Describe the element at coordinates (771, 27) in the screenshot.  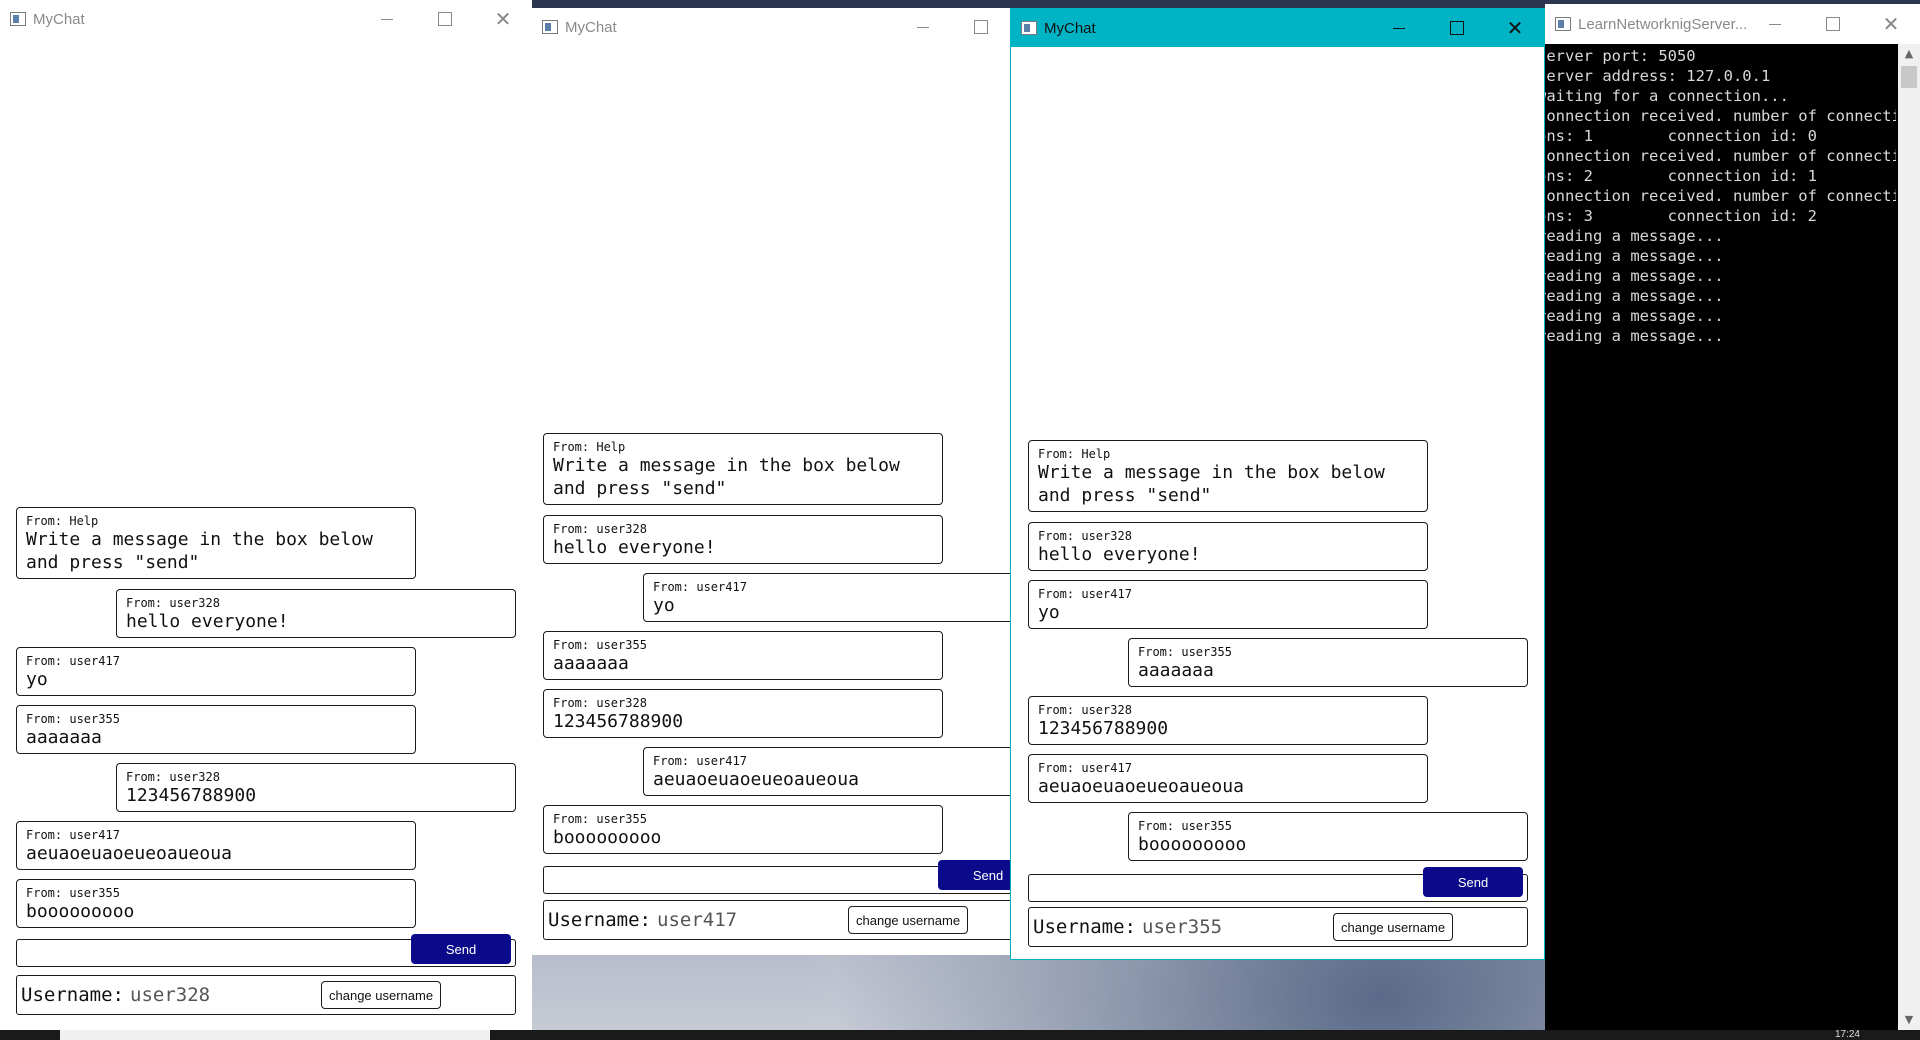
I see `title-bar: MyChat` at that location.